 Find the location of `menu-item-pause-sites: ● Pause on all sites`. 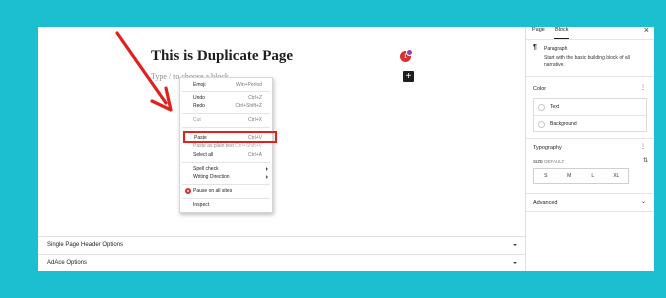

menu-item-pause-sites: ● Pause on all sites is located at coordinates (226, 191).